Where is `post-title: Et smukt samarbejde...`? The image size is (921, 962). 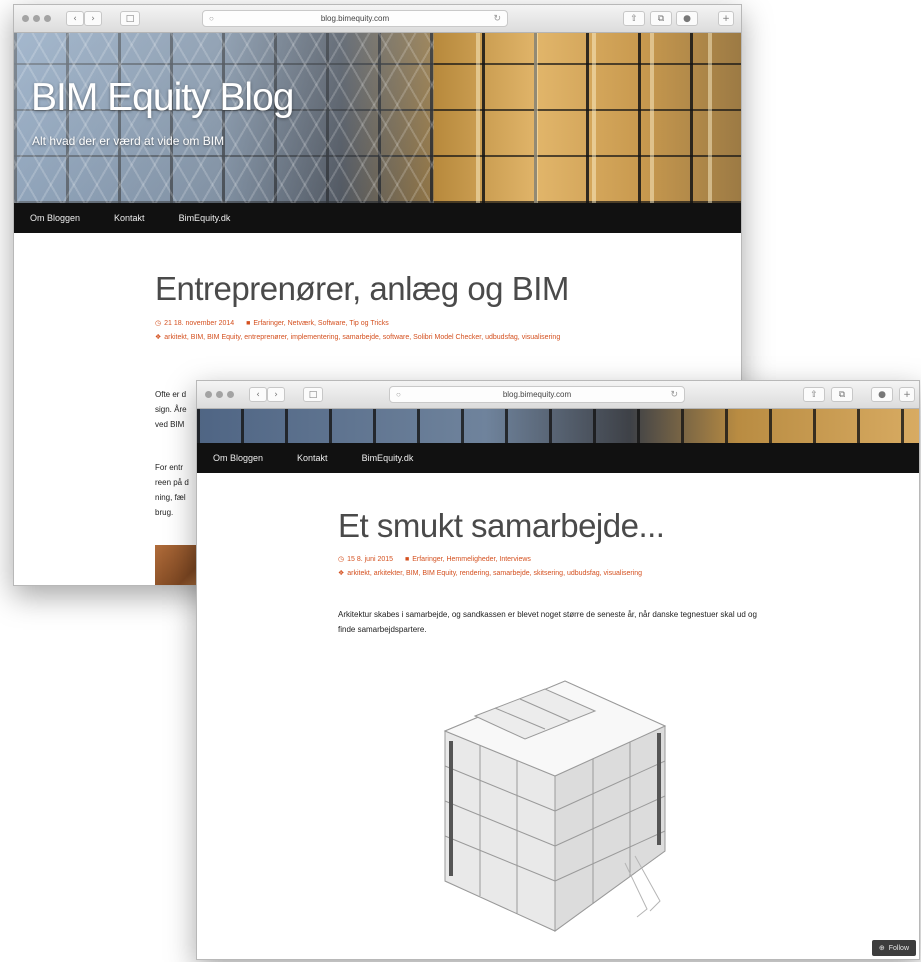 post-title: Et smukt samarbejde... is located at coordinates (501, 526).